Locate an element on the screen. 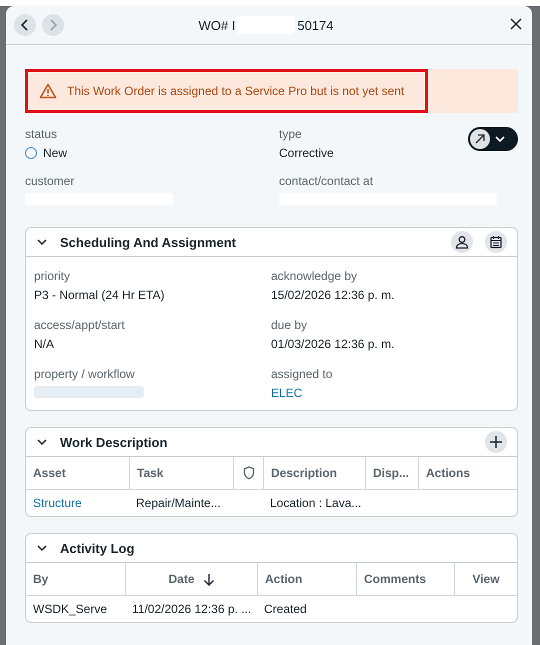  back-button is located at coordinates (25, 25).